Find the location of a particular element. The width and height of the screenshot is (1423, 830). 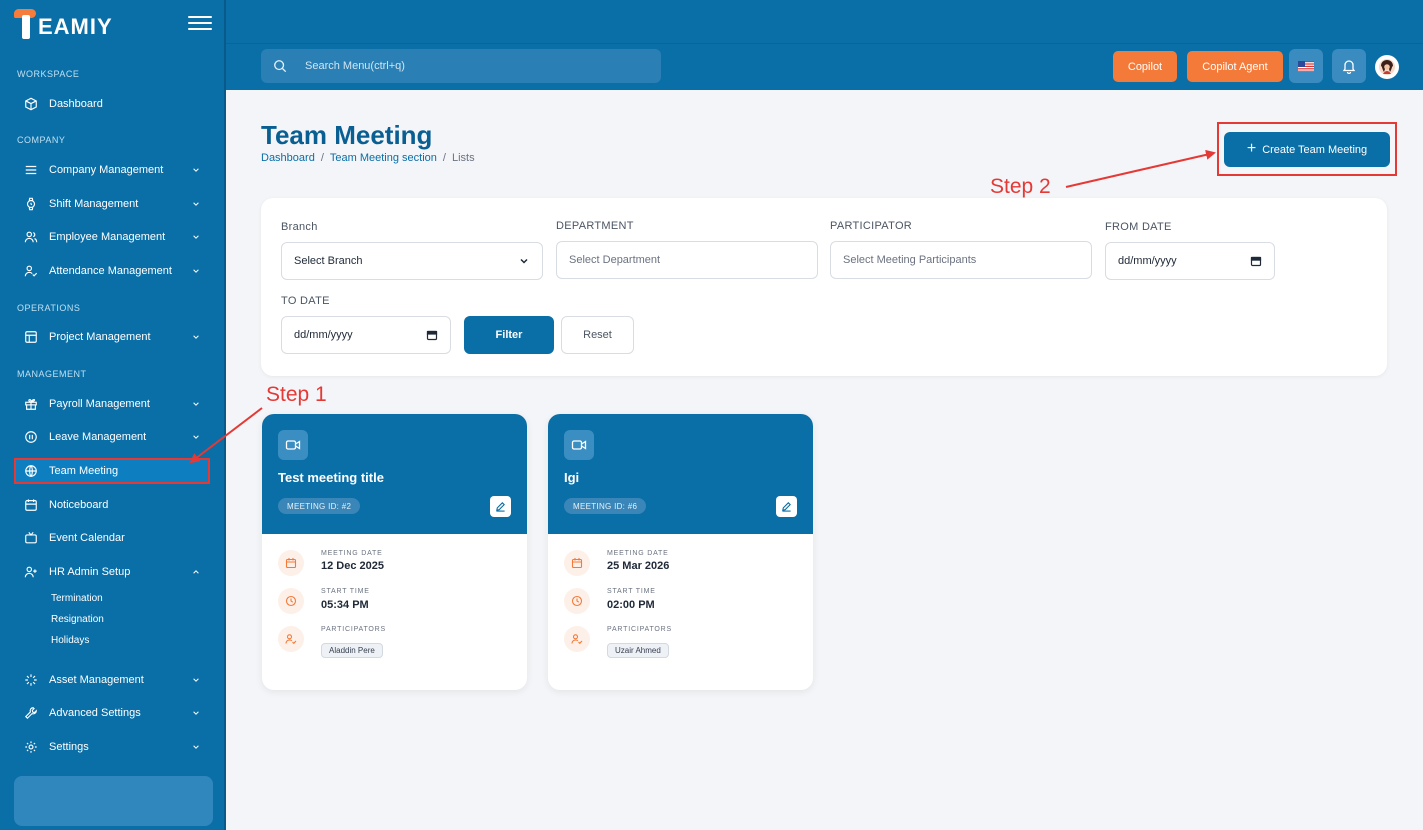

meeting-title: Igi is located at coordinates (572, 477).